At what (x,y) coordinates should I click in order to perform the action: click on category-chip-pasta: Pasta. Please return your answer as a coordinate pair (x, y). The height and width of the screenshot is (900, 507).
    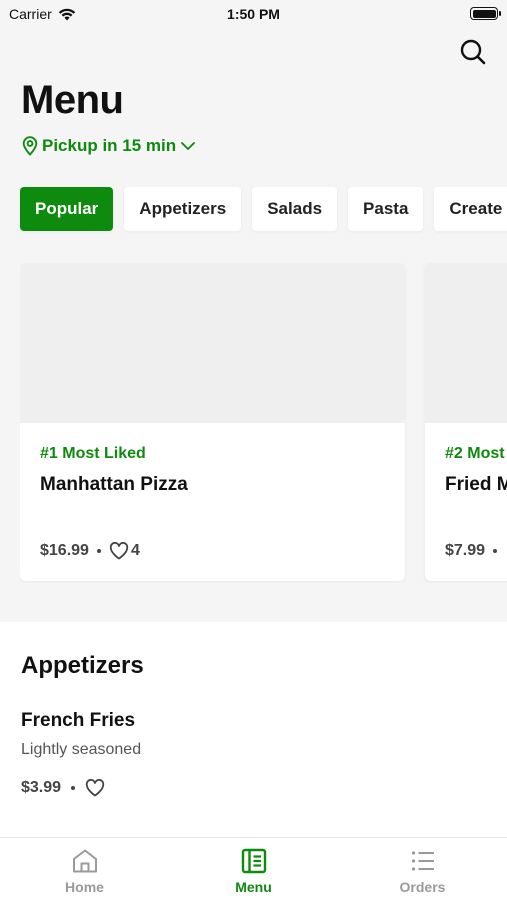
    Looking at the image, I should click on (386, 209).